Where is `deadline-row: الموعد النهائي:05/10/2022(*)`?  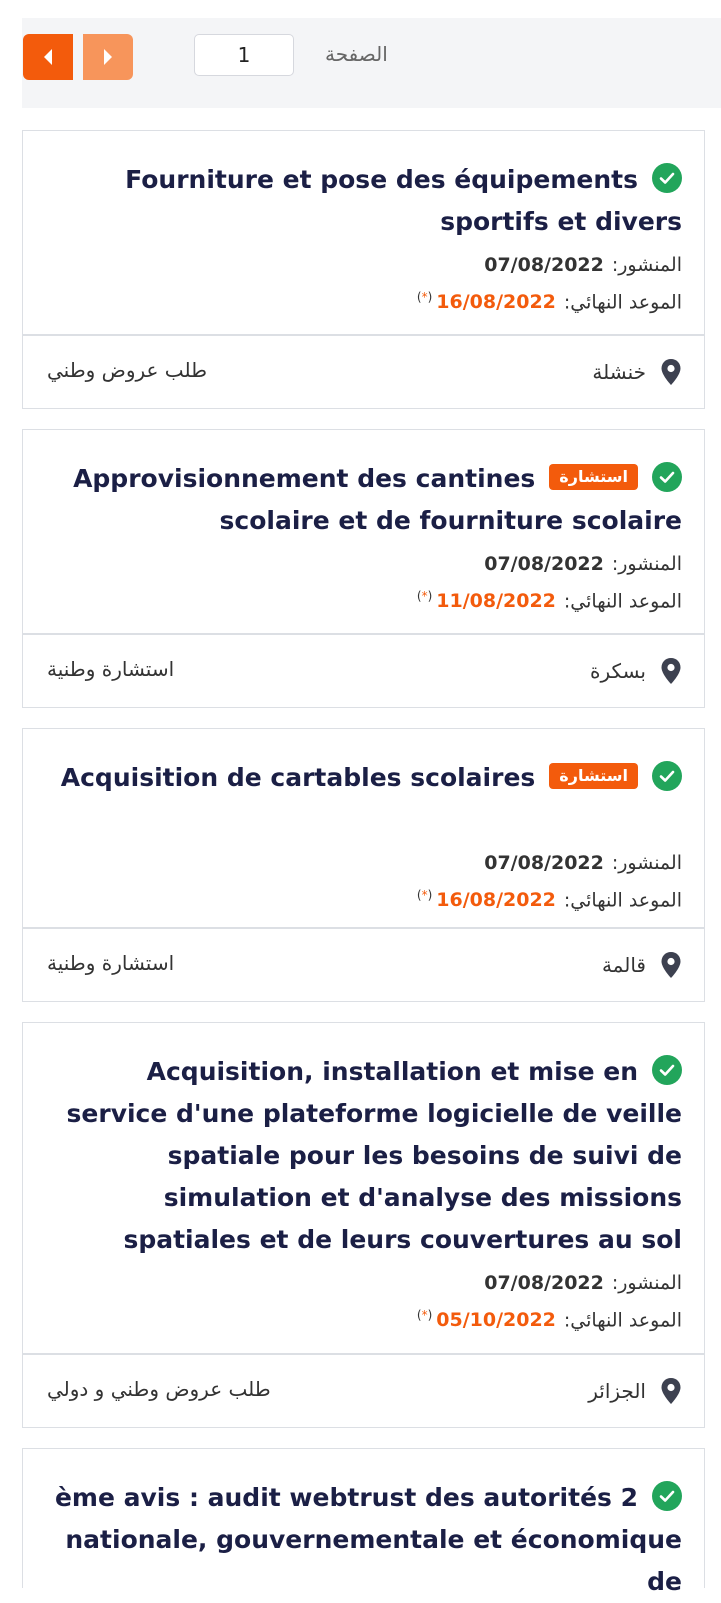 deadline-row: الموعد النهائي:05/10/2022(*) is located at coordinates (549, 1320).